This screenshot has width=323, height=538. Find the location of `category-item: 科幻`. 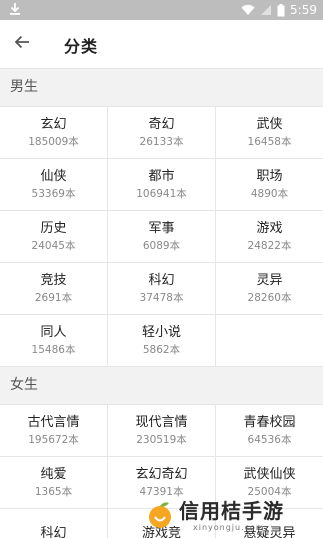

category-item: 科幻 is located at coordinates (53, 523).